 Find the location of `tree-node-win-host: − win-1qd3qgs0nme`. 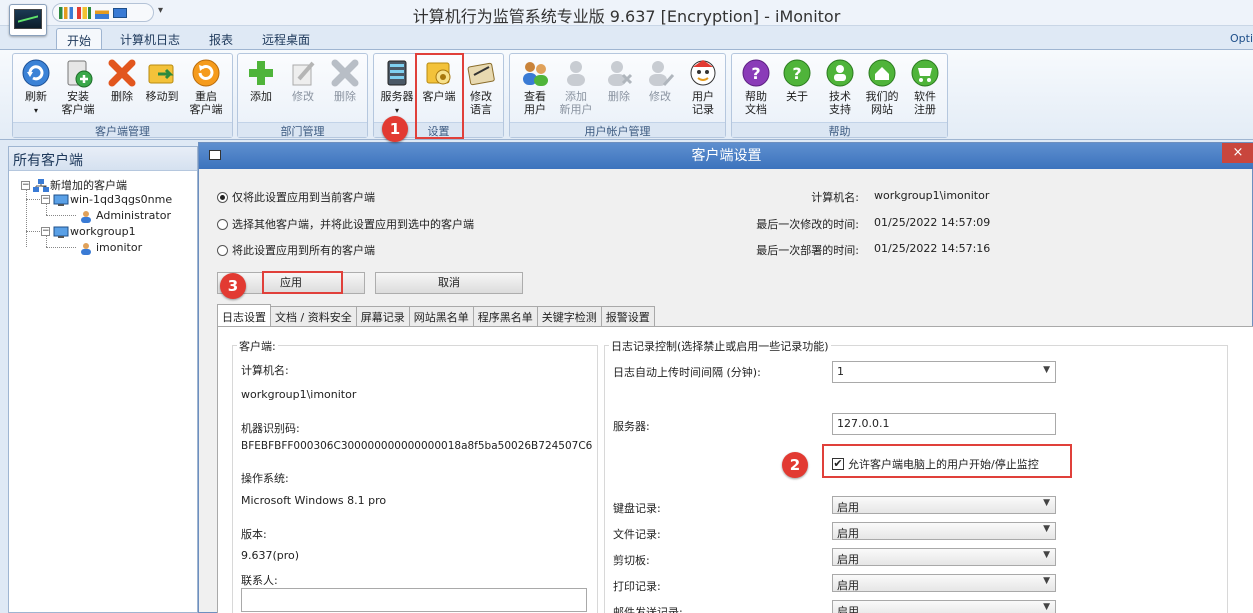

tree-node-win-host: − win-1qd3qgs0nme is located at coordinates (106, 199).